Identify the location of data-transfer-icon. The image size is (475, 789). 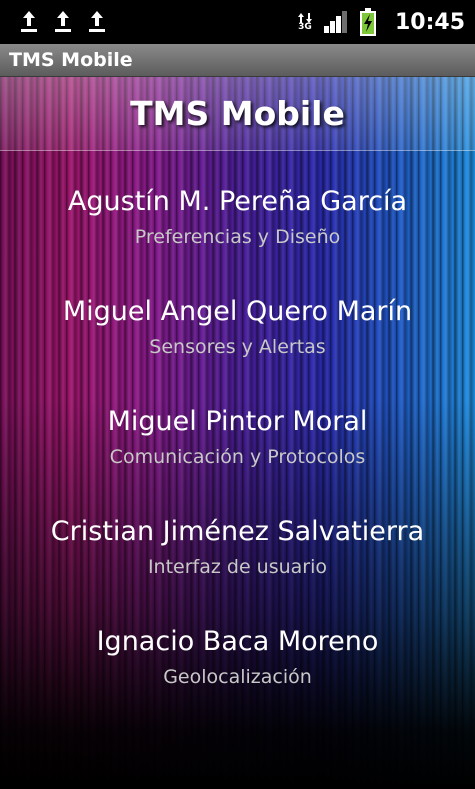
(304, 17).